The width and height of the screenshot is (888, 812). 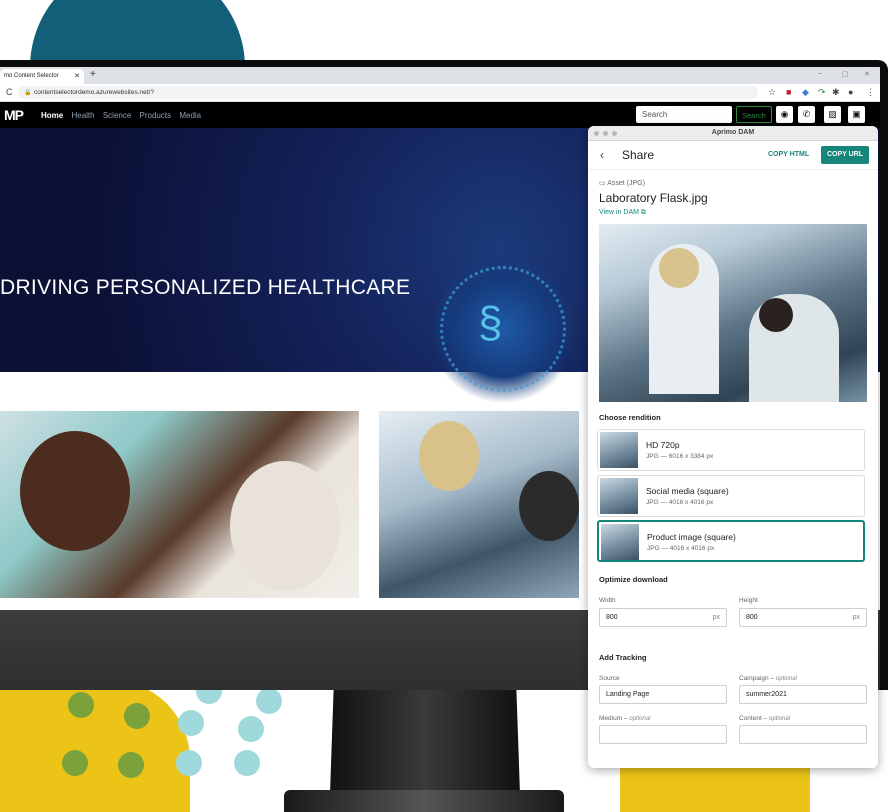 I want to click on choose-rendition-label: Choose rendition, so click(x=630, y=417).